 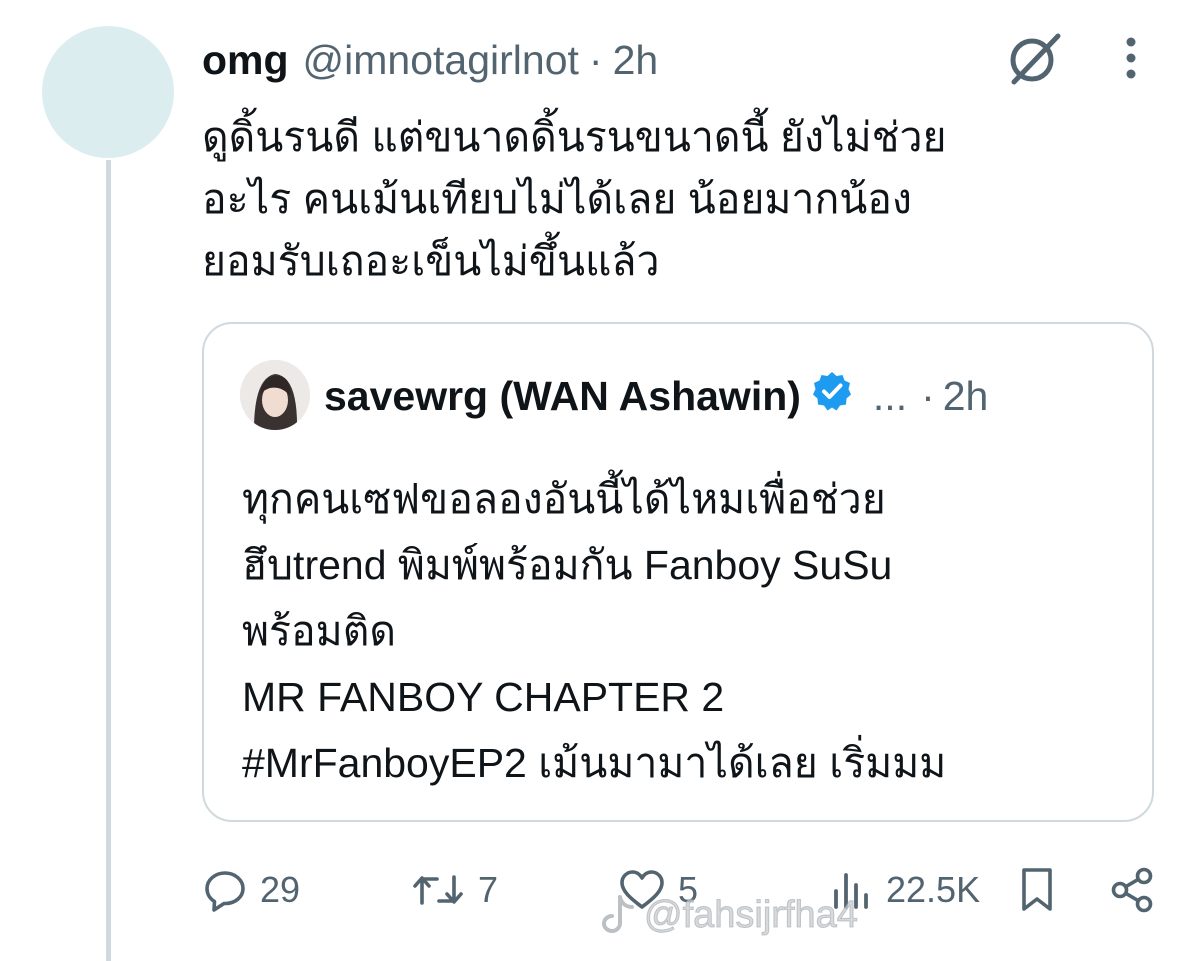 I want to click on quoted-text-line: ทุกคนเซฟขอลองอันนี้ได้ไหมเพื่อช่วย, so click(x=564, y=499).